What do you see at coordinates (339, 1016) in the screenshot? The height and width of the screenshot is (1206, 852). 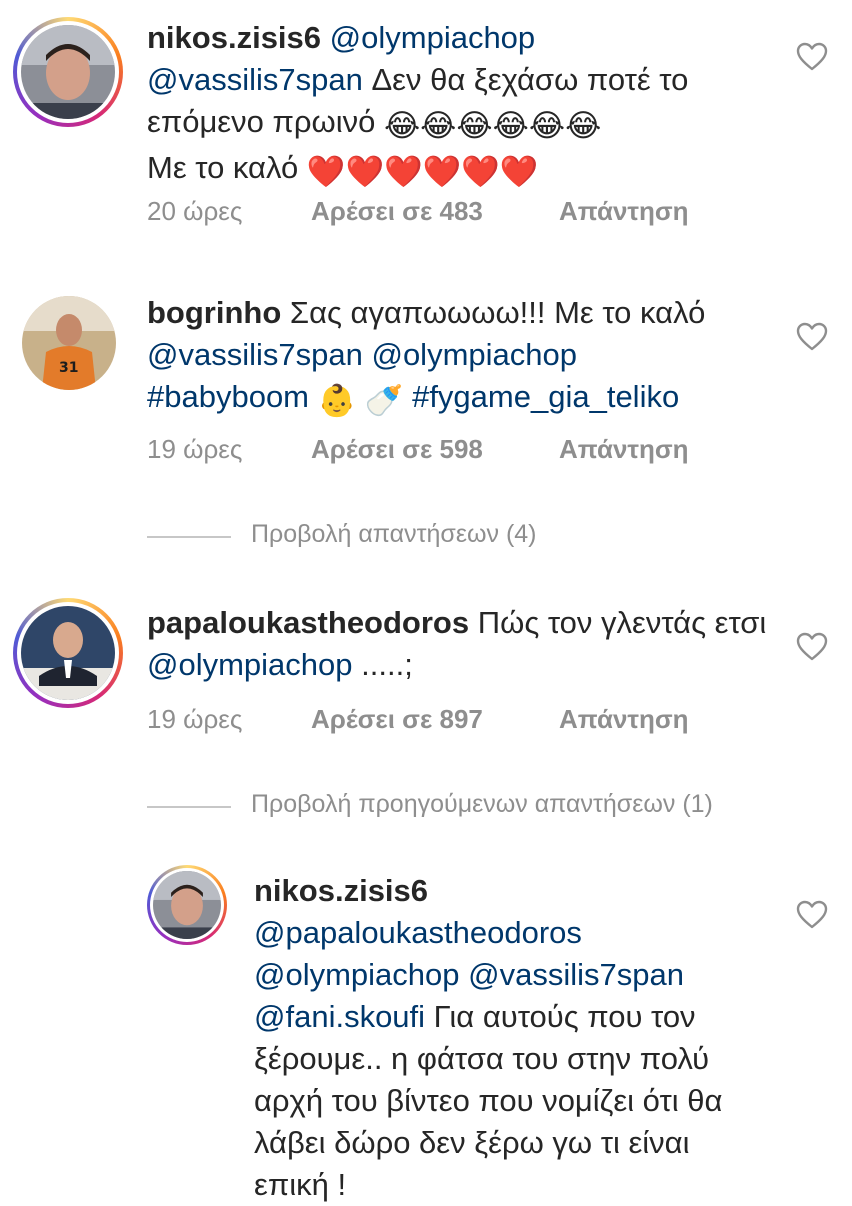 I see `mention-link: @fani.skoufi` at bounding box center [339, 1016].